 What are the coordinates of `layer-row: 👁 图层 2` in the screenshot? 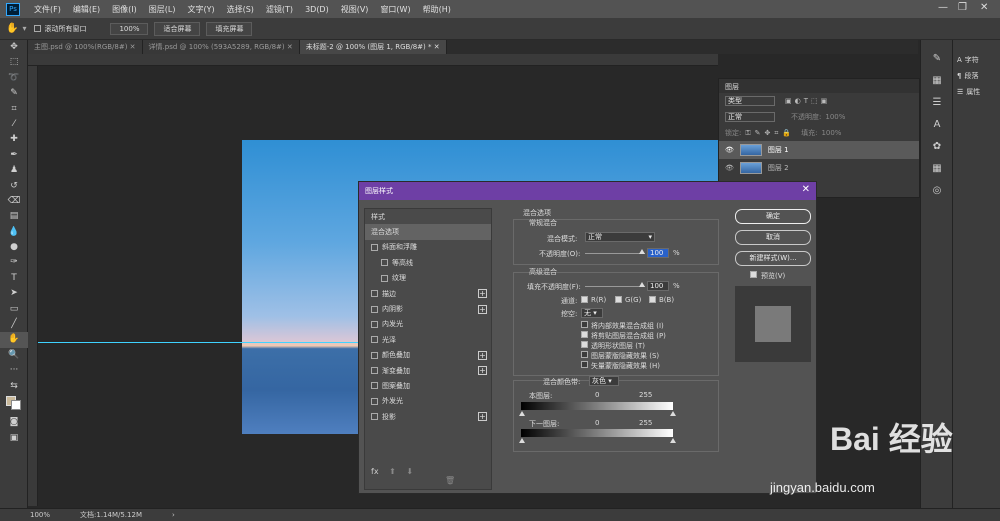 It's located at (819, 168).